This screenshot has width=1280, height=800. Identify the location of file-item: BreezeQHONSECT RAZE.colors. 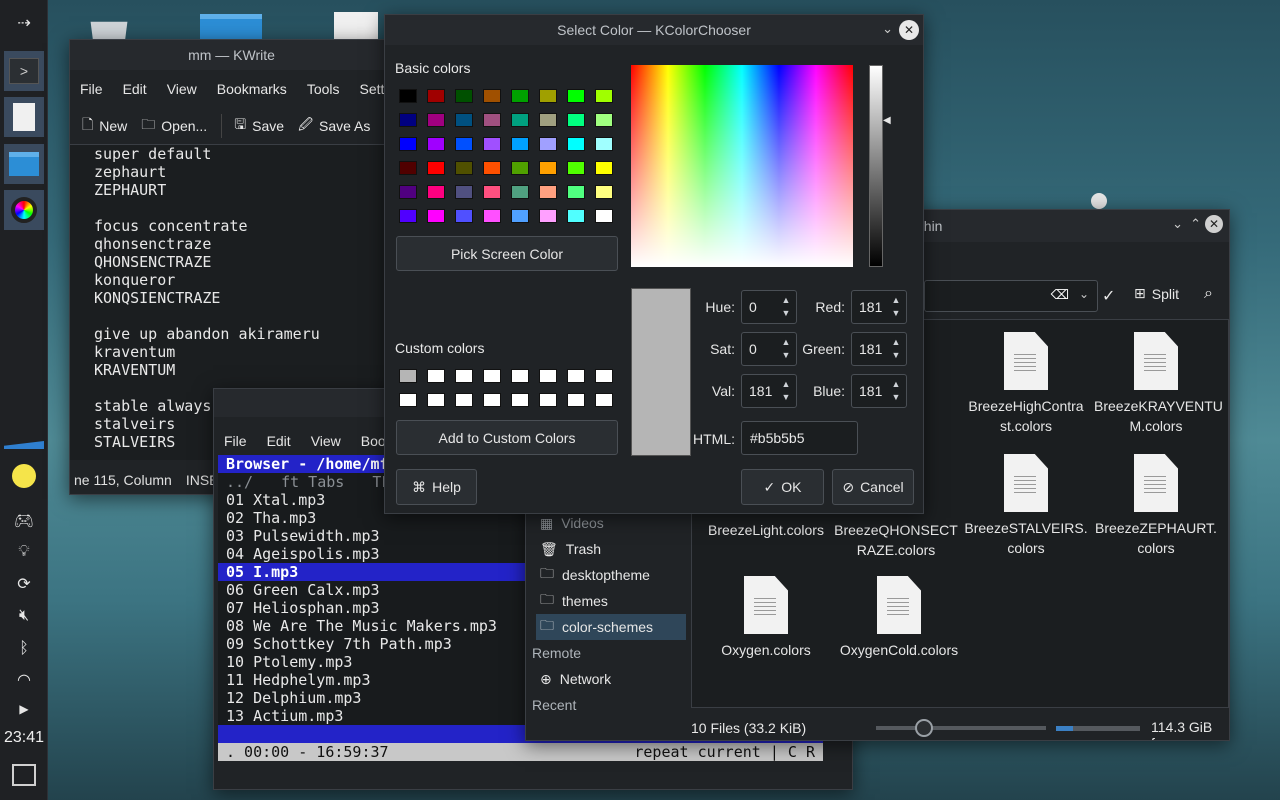
(896, 540).